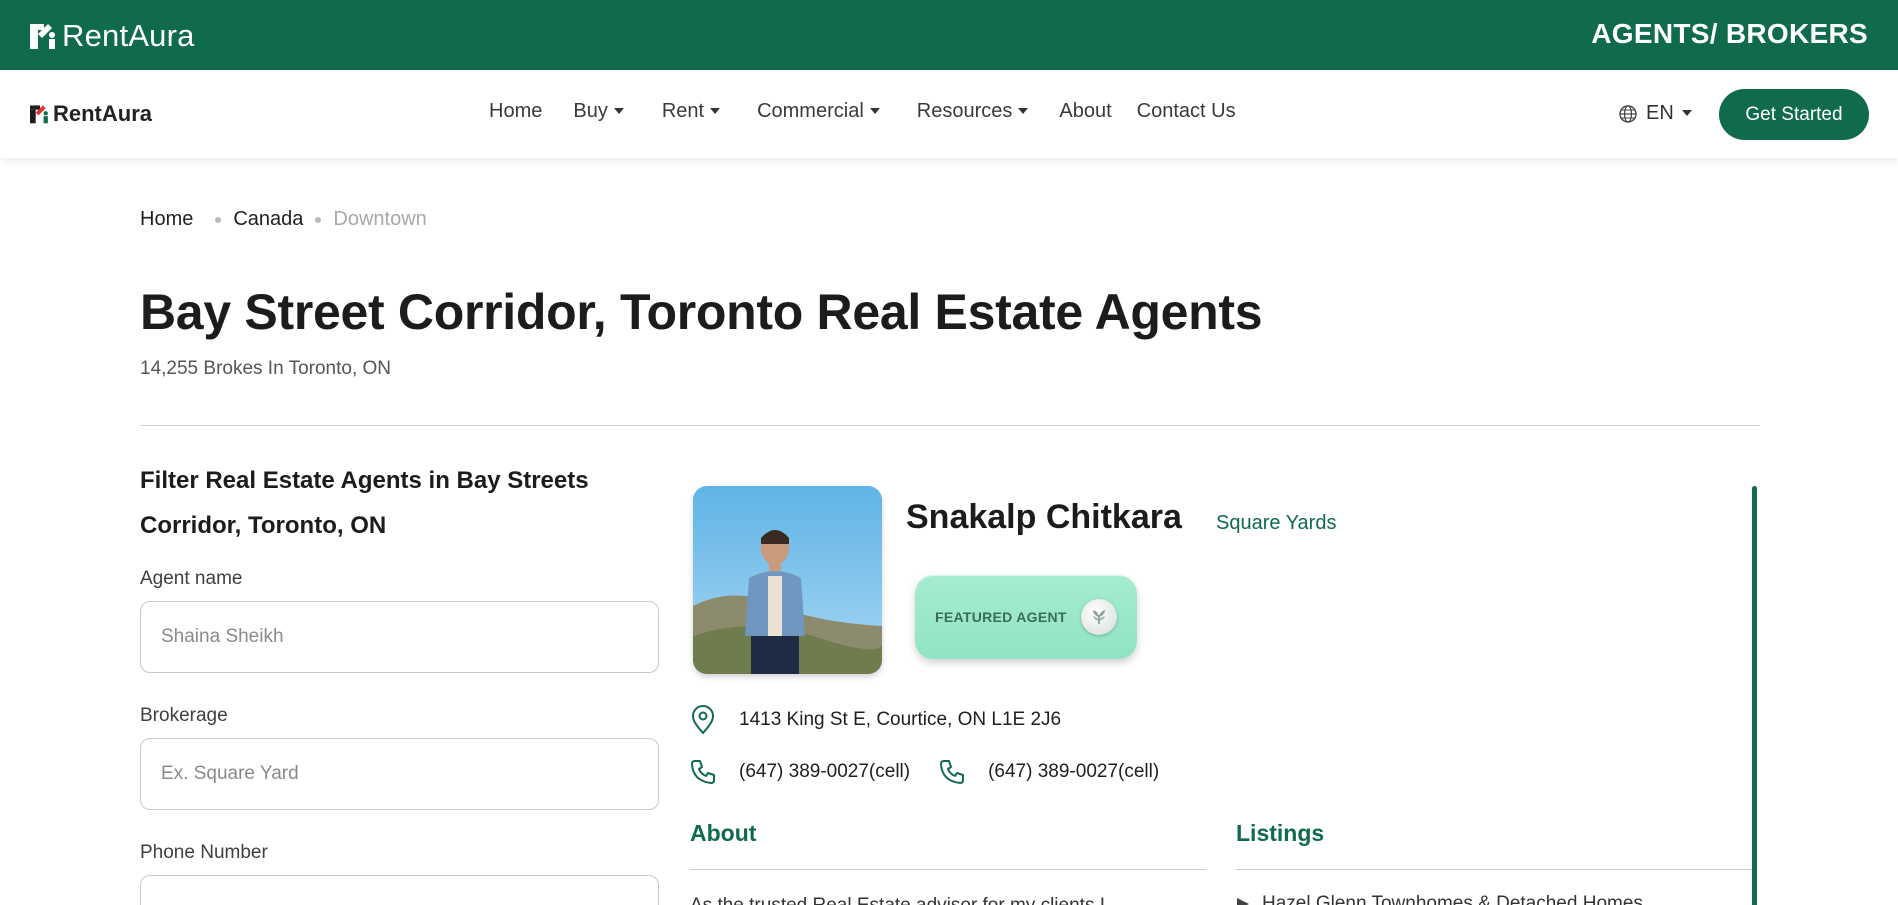 The width and height of the screenshot is (1898, 905). I want to click on nav-resources-label: Resources, so click(964, 111).